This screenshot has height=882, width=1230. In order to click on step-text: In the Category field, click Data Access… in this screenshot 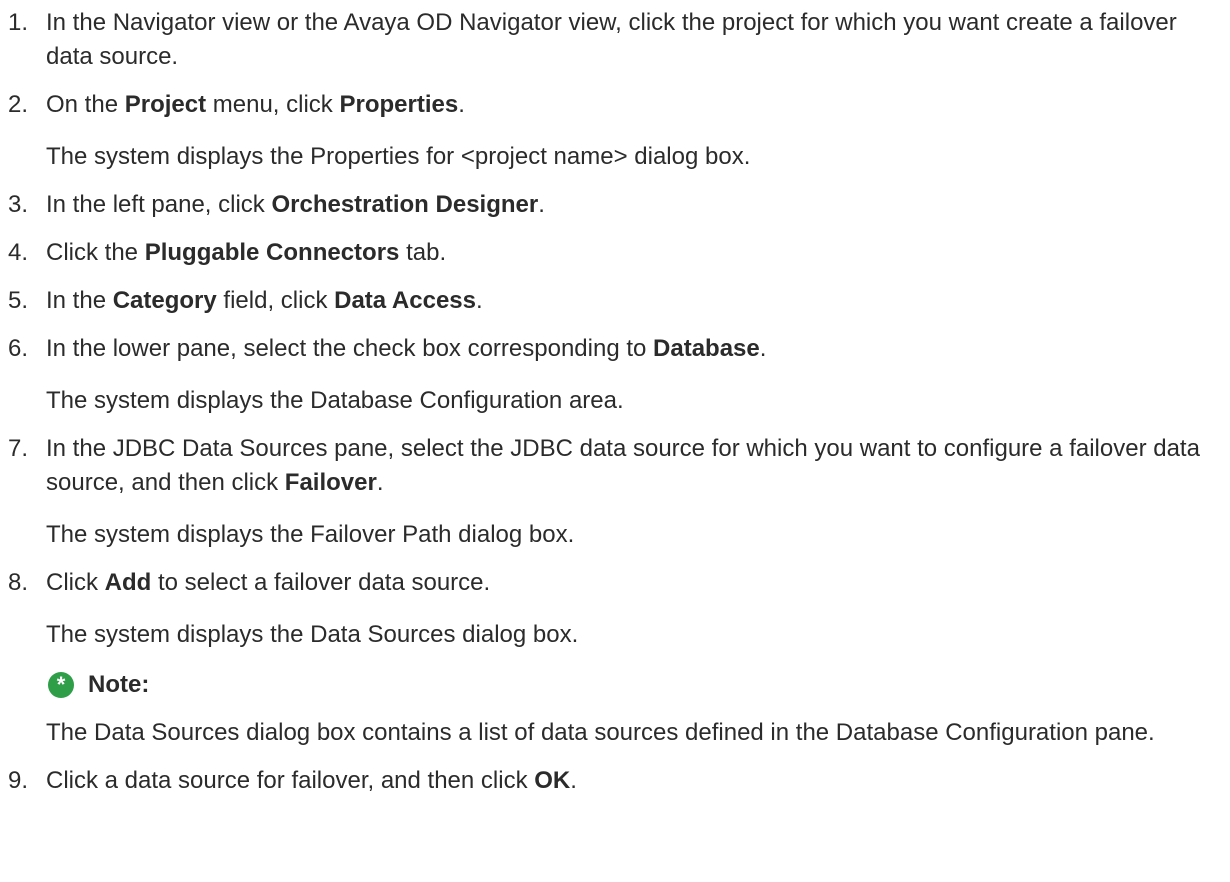, I will do `click(635, 301)`.